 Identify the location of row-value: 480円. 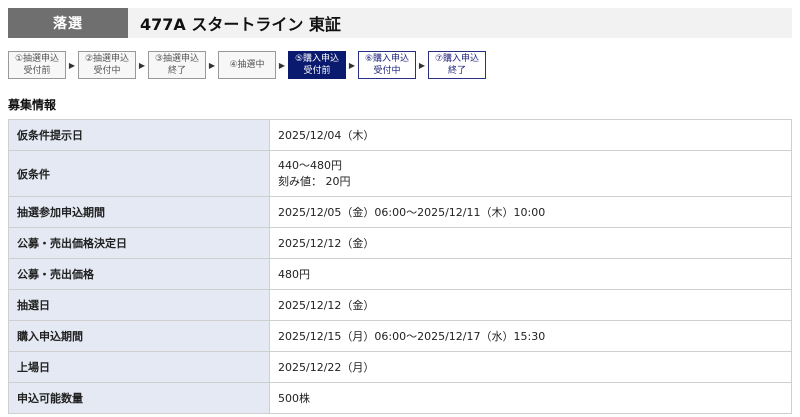
(530, 274).